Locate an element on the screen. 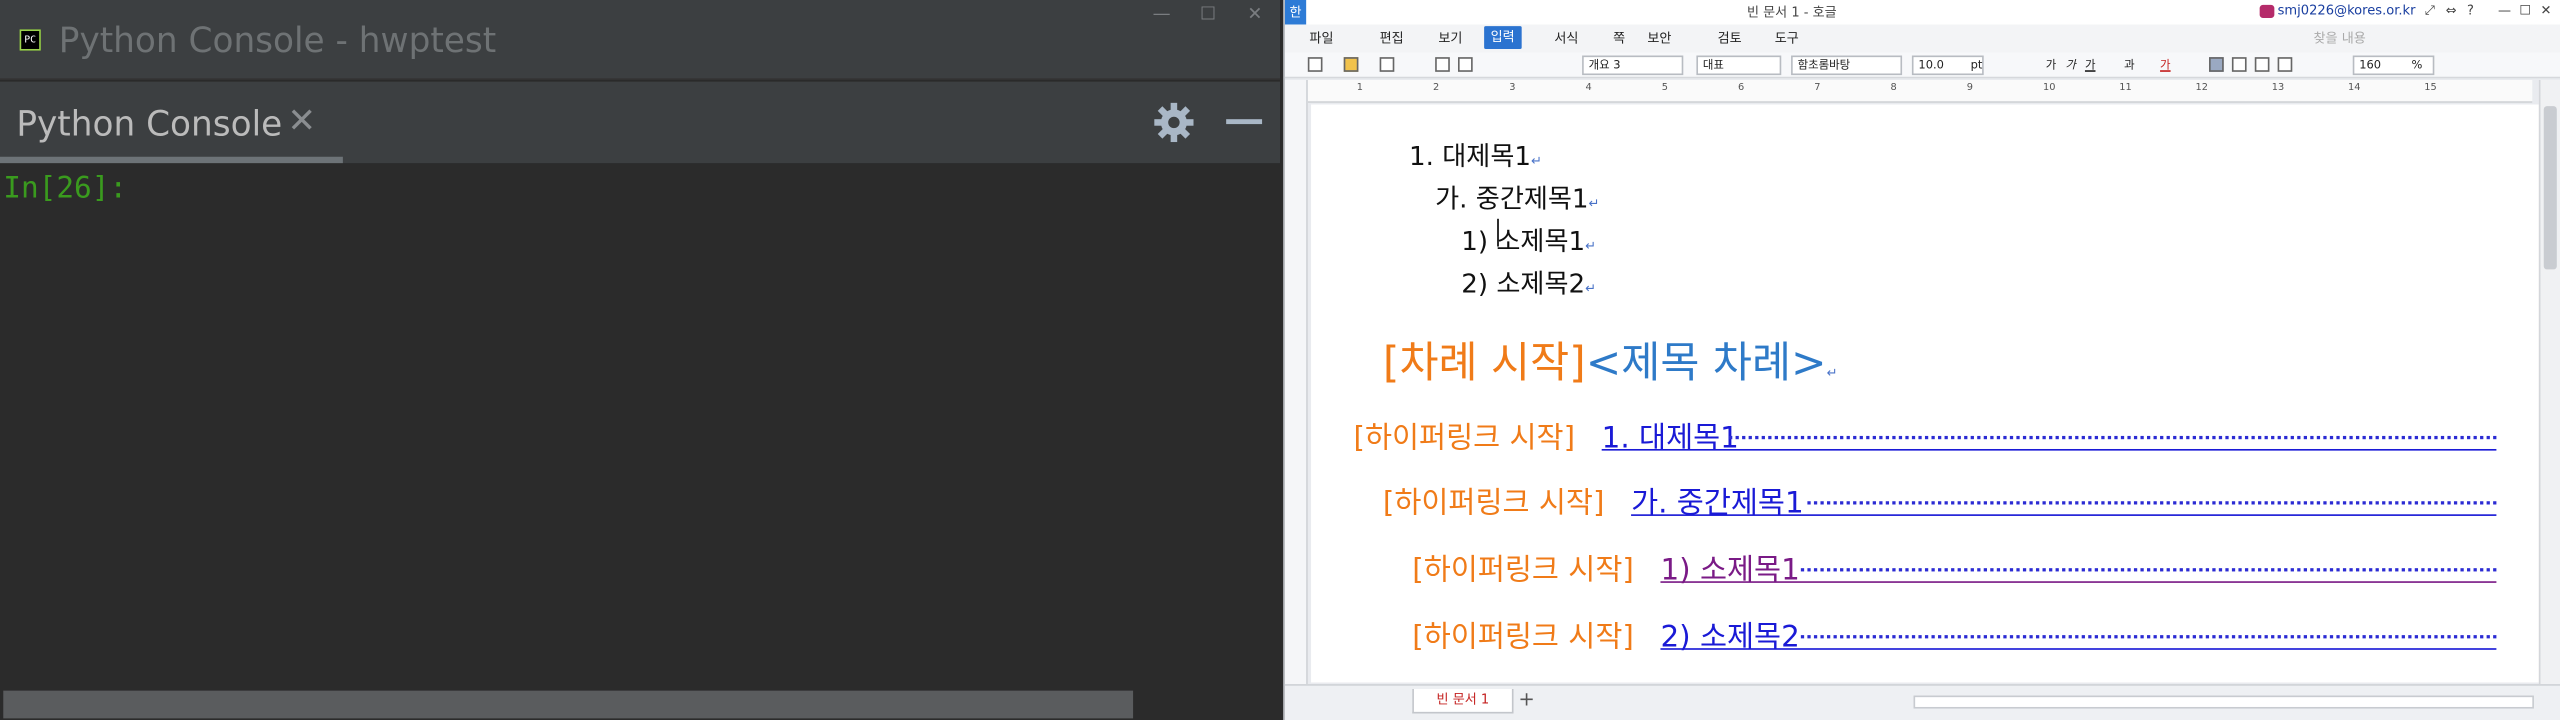 The width and height of the screenshot is (2560, 720). paragraph-shape-select: 대표 is located at coordinates (1739, 65).